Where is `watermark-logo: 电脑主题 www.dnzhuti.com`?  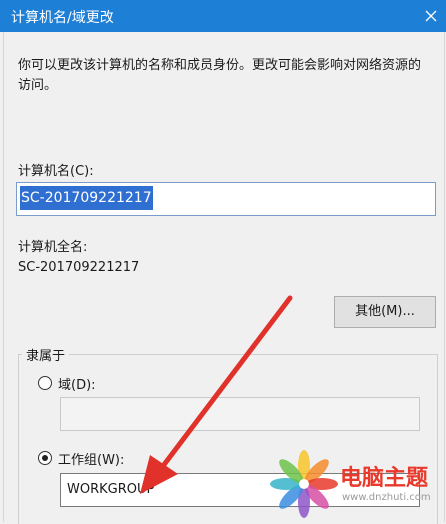 watermark-logo: 电脑主题 www.dnzhuti.com is located at coordinates (358, 485).